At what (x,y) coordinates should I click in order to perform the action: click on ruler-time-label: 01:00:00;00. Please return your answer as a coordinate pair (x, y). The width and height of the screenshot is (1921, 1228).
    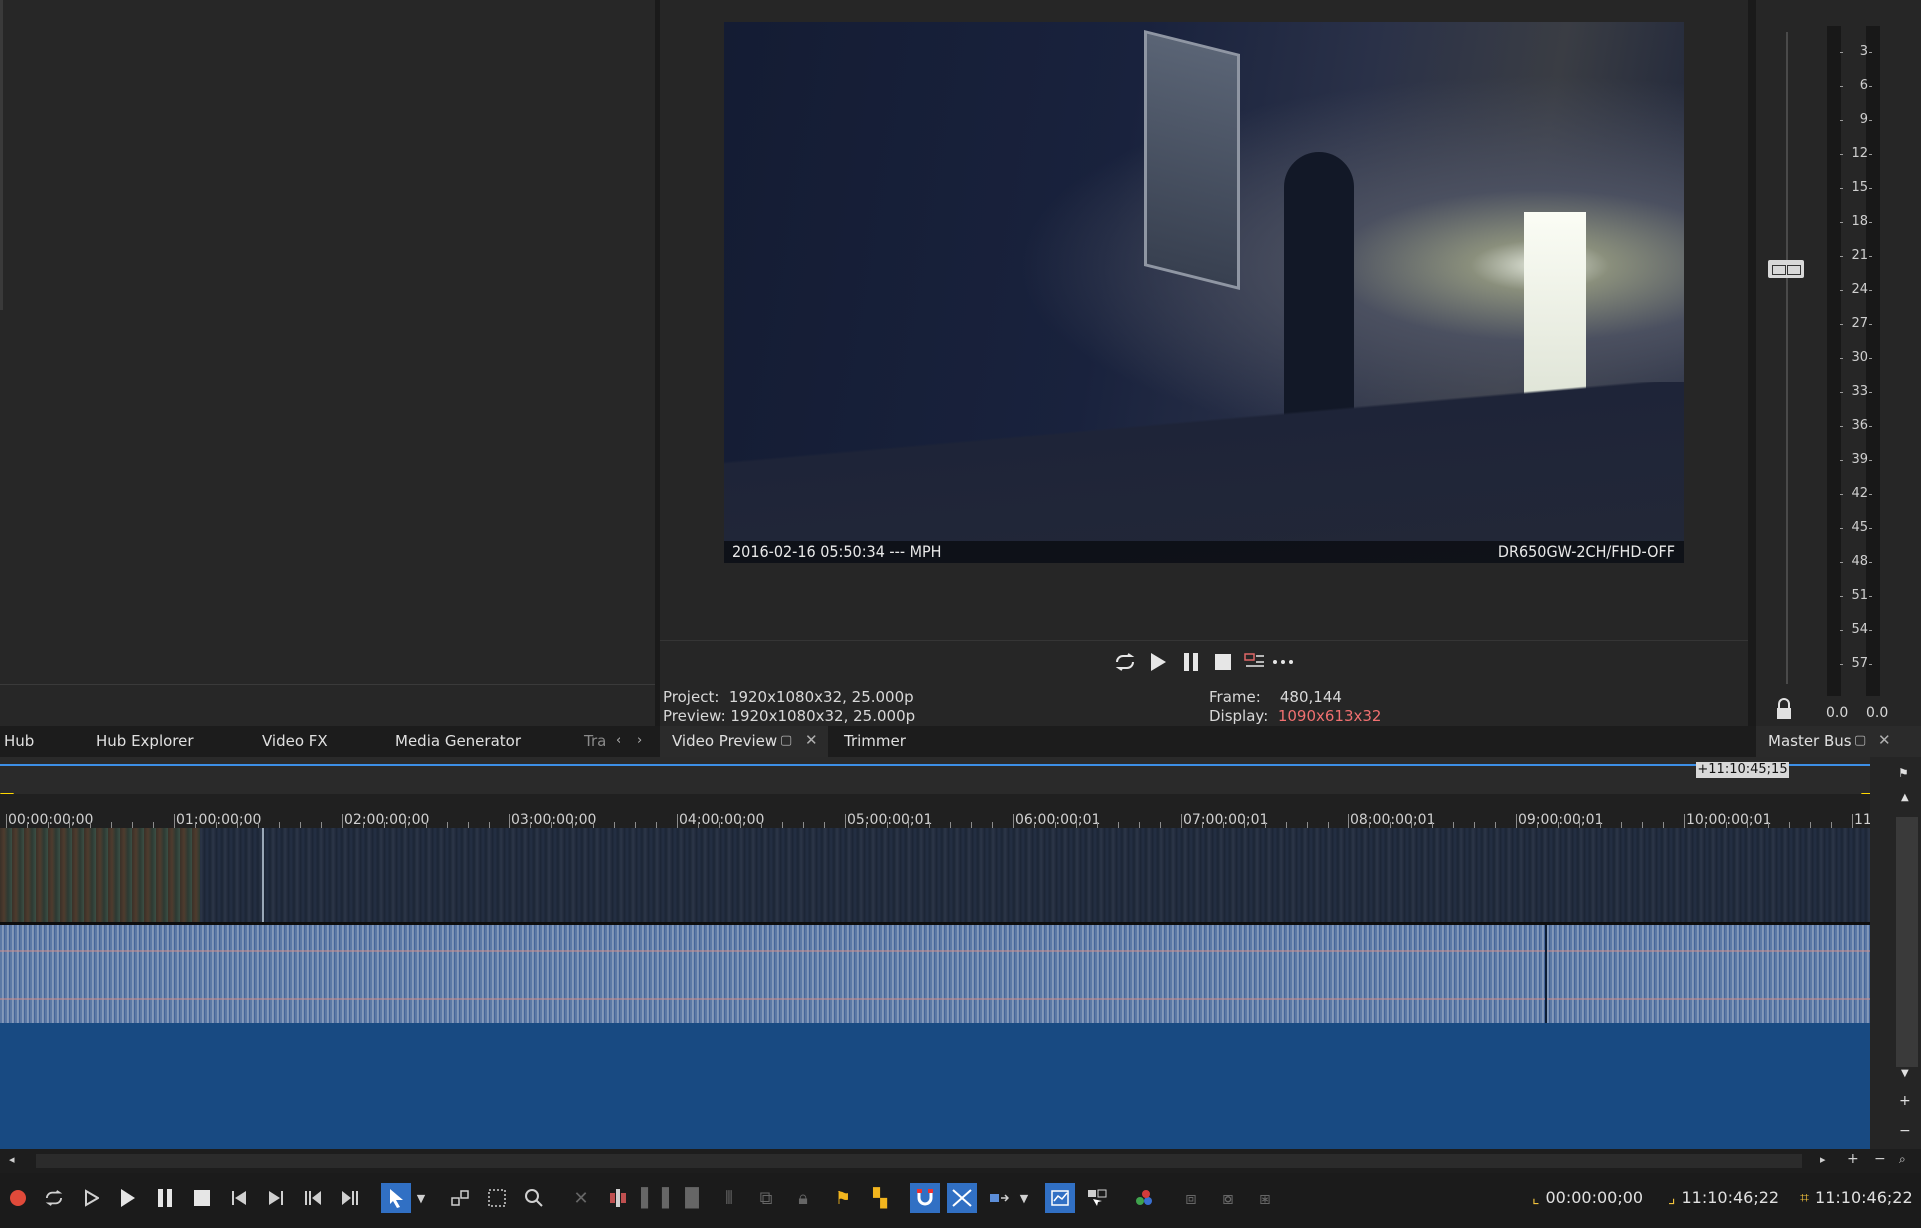
    Looking at the image, I should click on (219, 820).